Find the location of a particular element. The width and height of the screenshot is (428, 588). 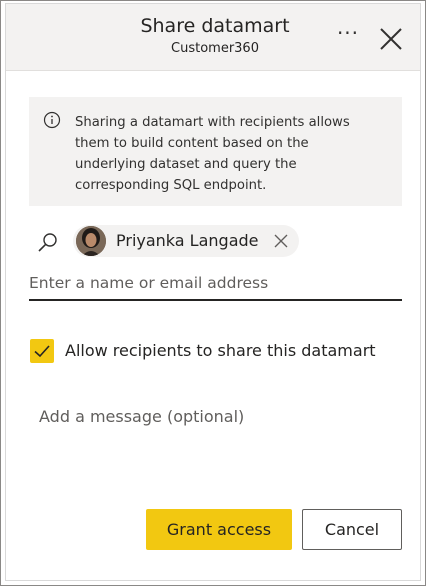

more-icon: ··· is located at coordinates (348, 33).